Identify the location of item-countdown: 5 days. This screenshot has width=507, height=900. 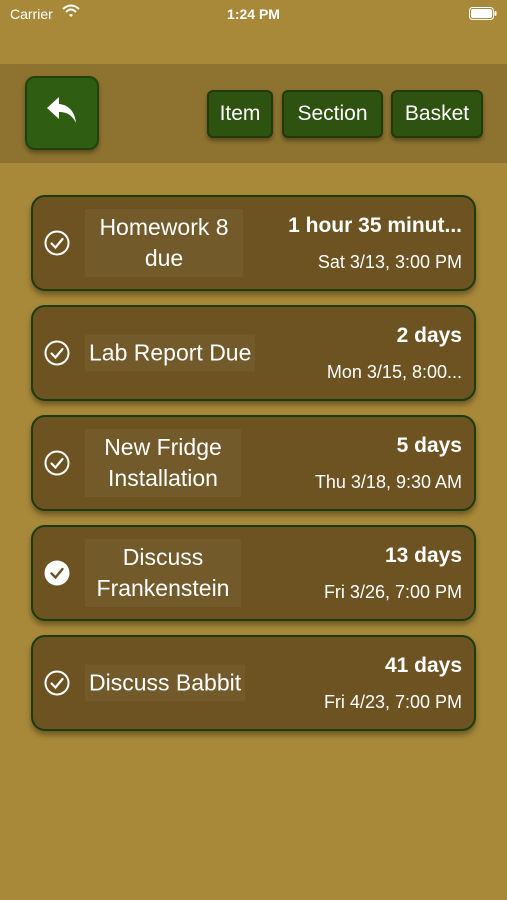
(429, 445).